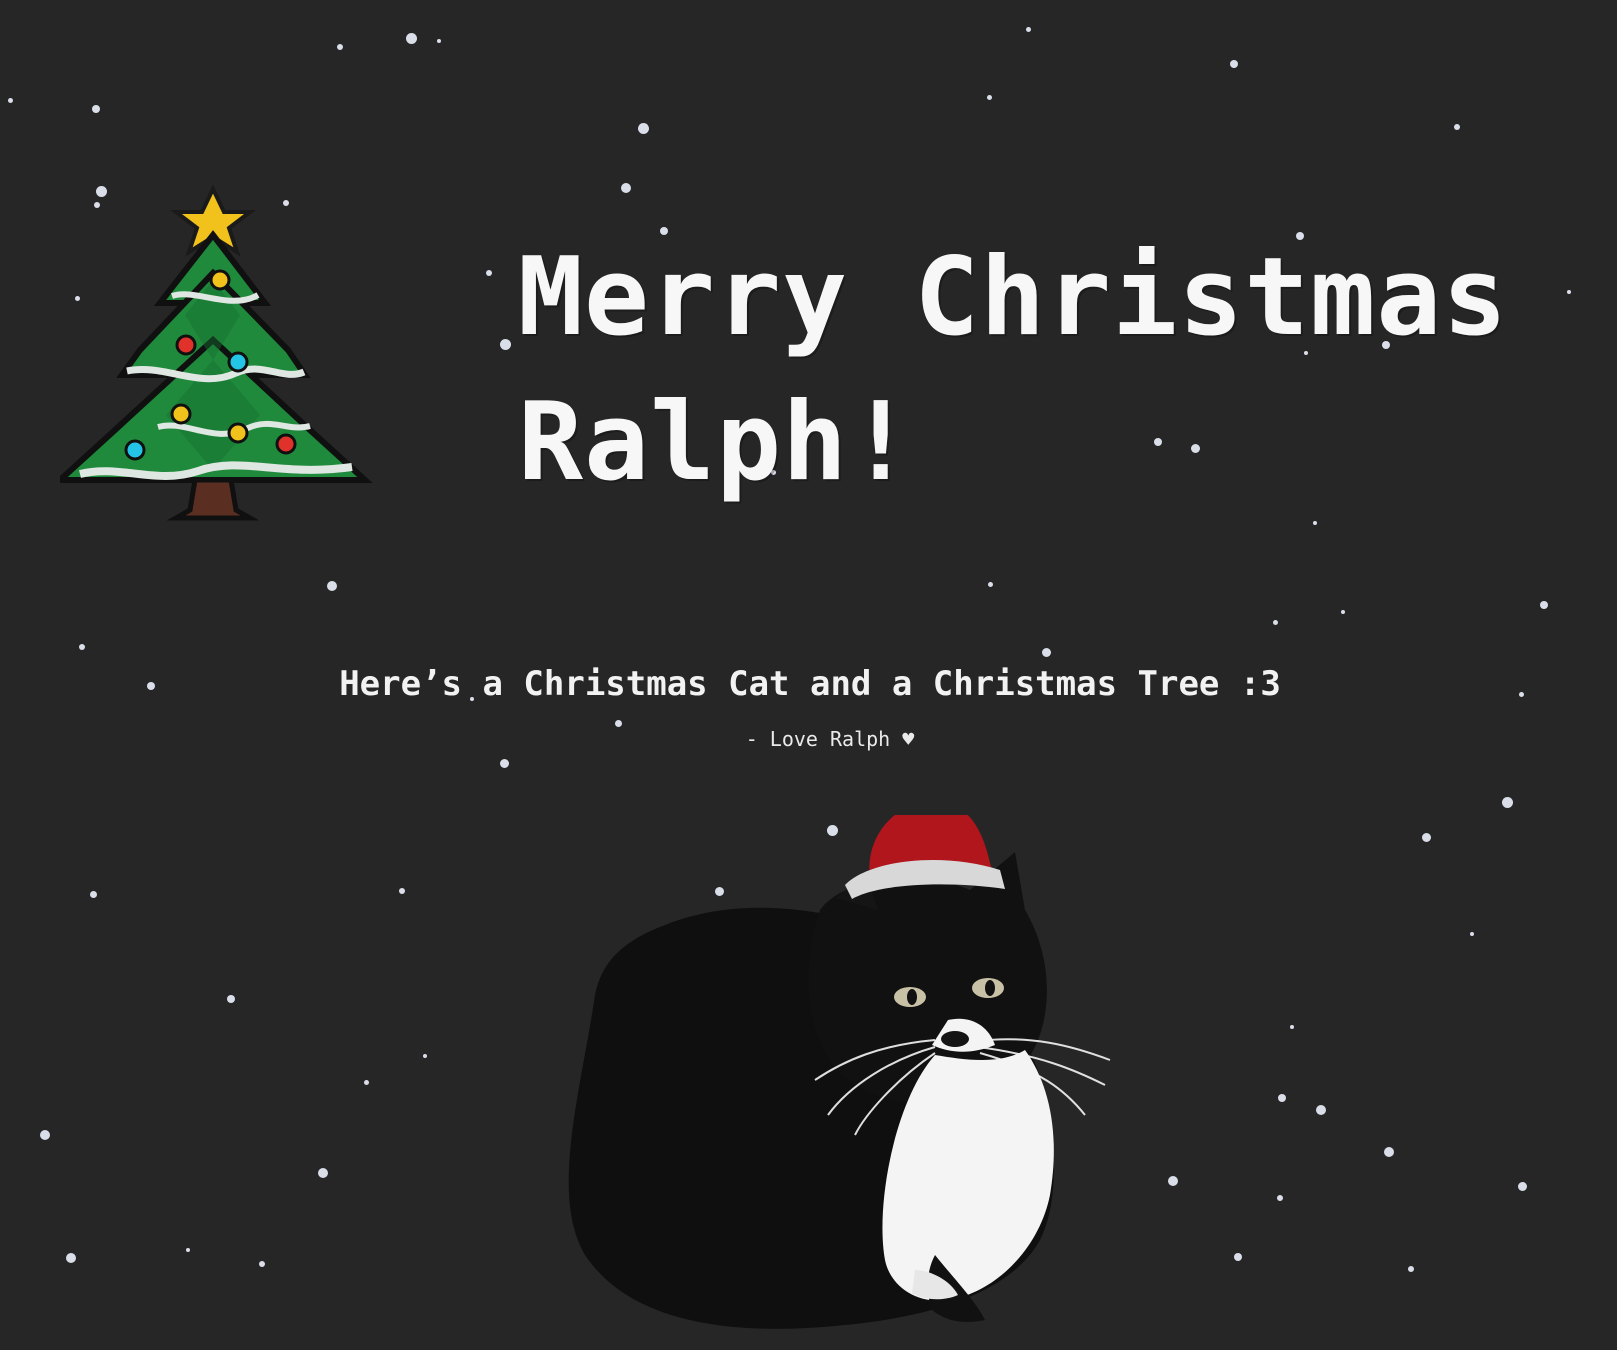 The image size is (1617, 1350). I want to click on tree-body, so click(216, 356).